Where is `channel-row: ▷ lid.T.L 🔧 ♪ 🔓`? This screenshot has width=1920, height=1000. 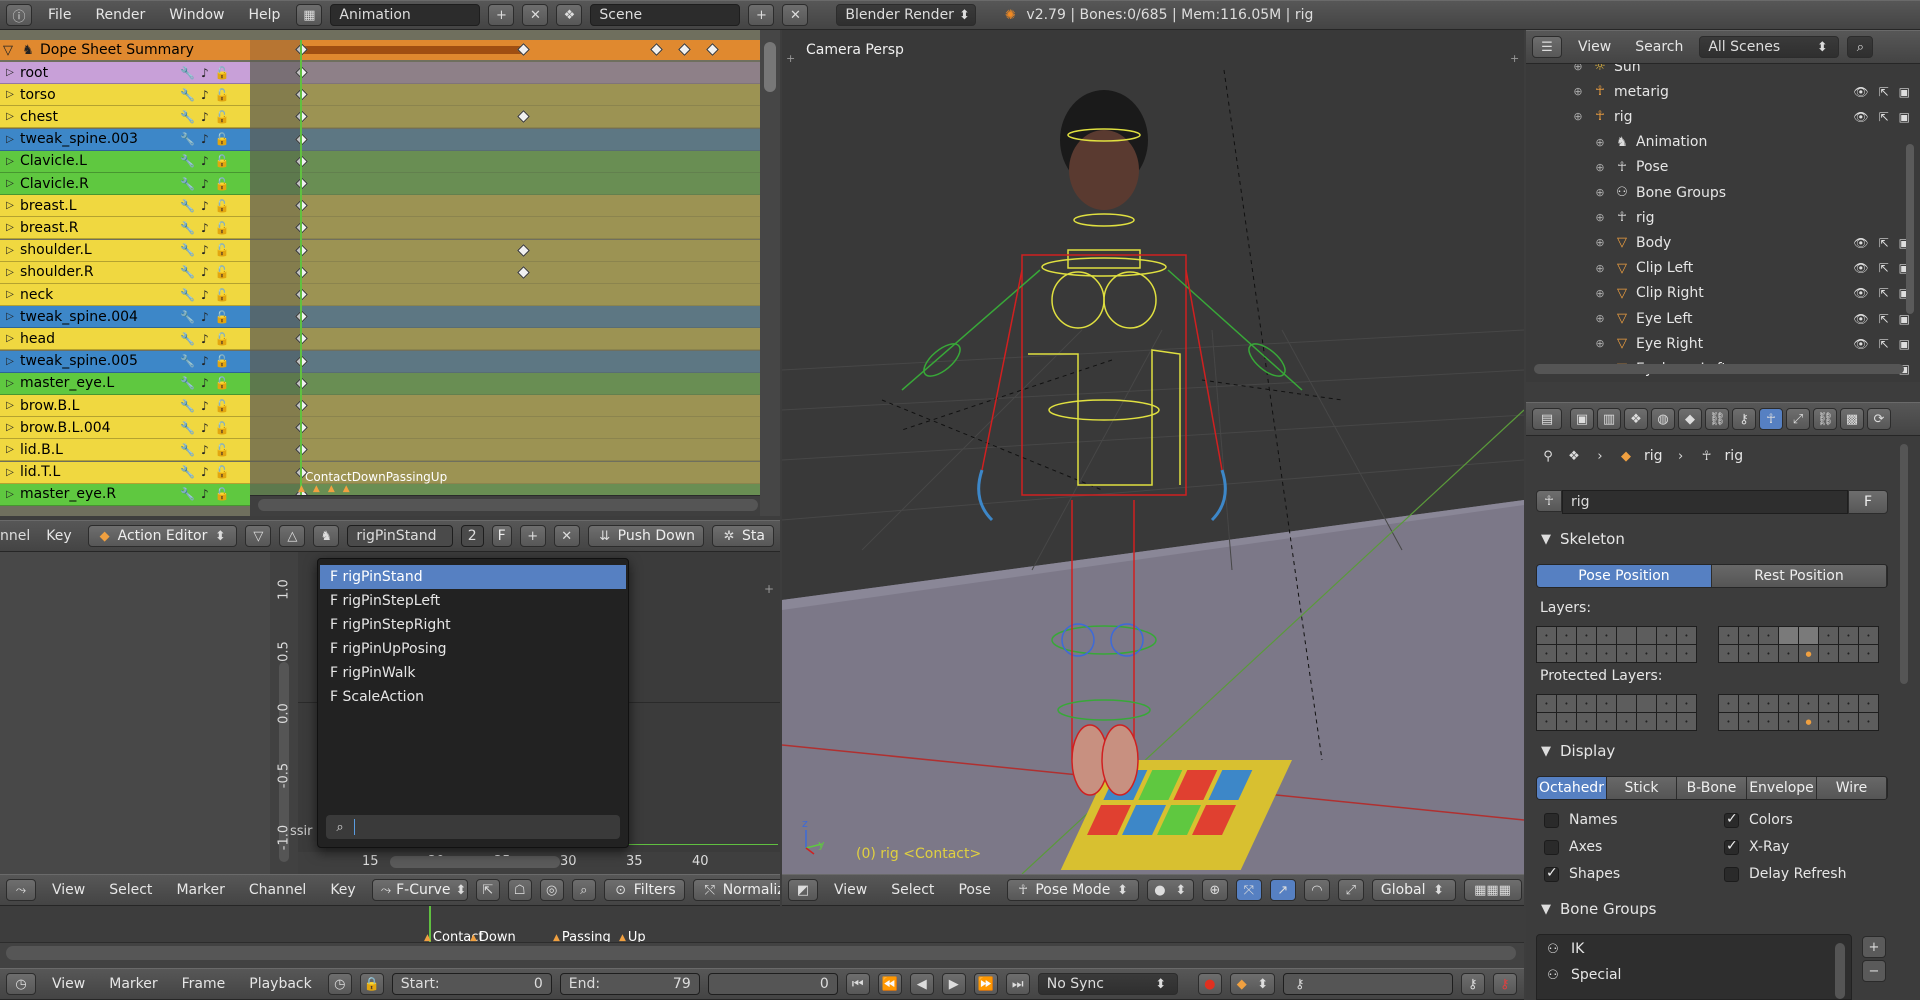
channel-row: ▷ lid.T.L 🔧 ♪ 🔓 is located at coordinates (125, 472).